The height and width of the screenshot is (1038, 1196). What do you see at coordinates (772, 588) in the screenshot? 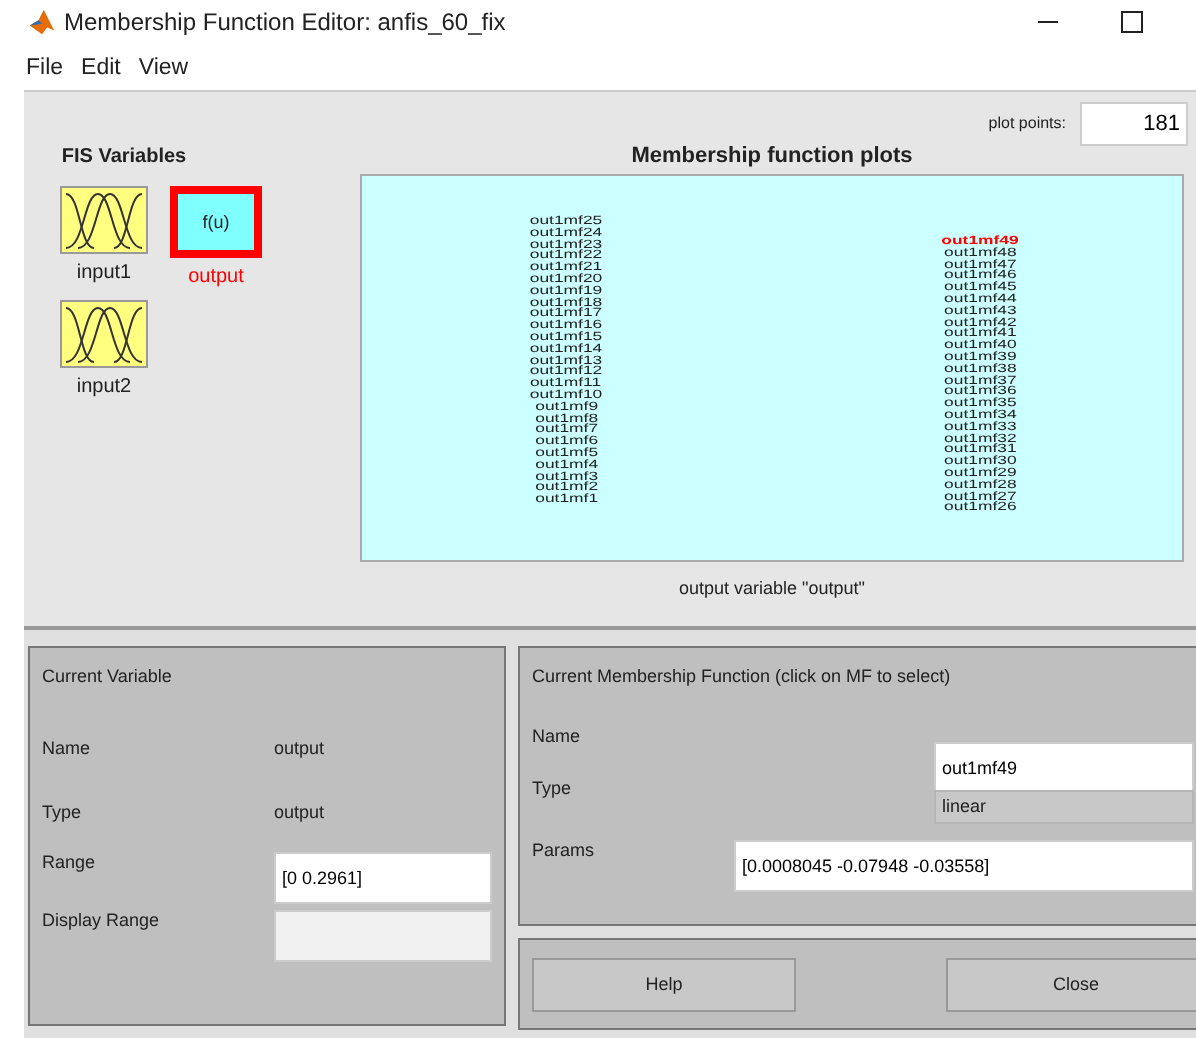
I see `plot-caption: output variable "output"` at bounding box center [772, 588].